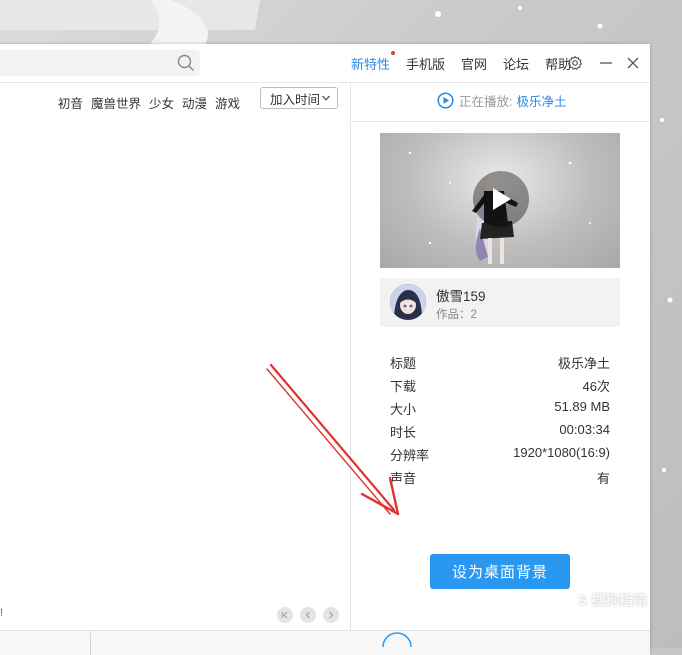 The width and height of the screenshot is (682, 655). Describe the element at coordinates (461, 295) in the screenshot. I see `author-name: 傲雪159` at that location.